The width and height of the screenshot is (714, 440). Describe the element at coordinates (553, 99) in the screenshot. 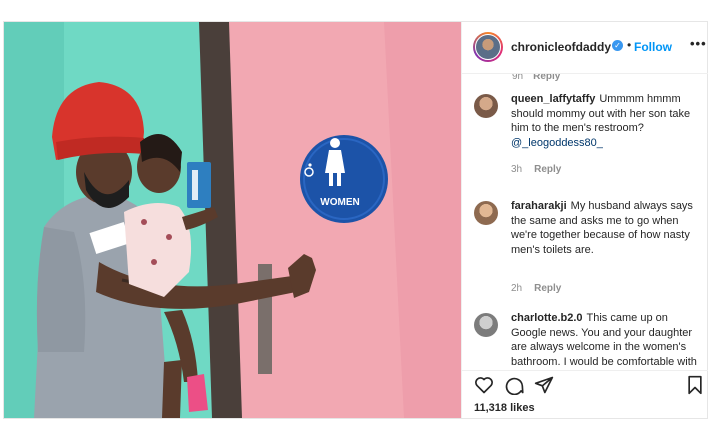

I see `comment-username: queen_laffytaffy` at that location.